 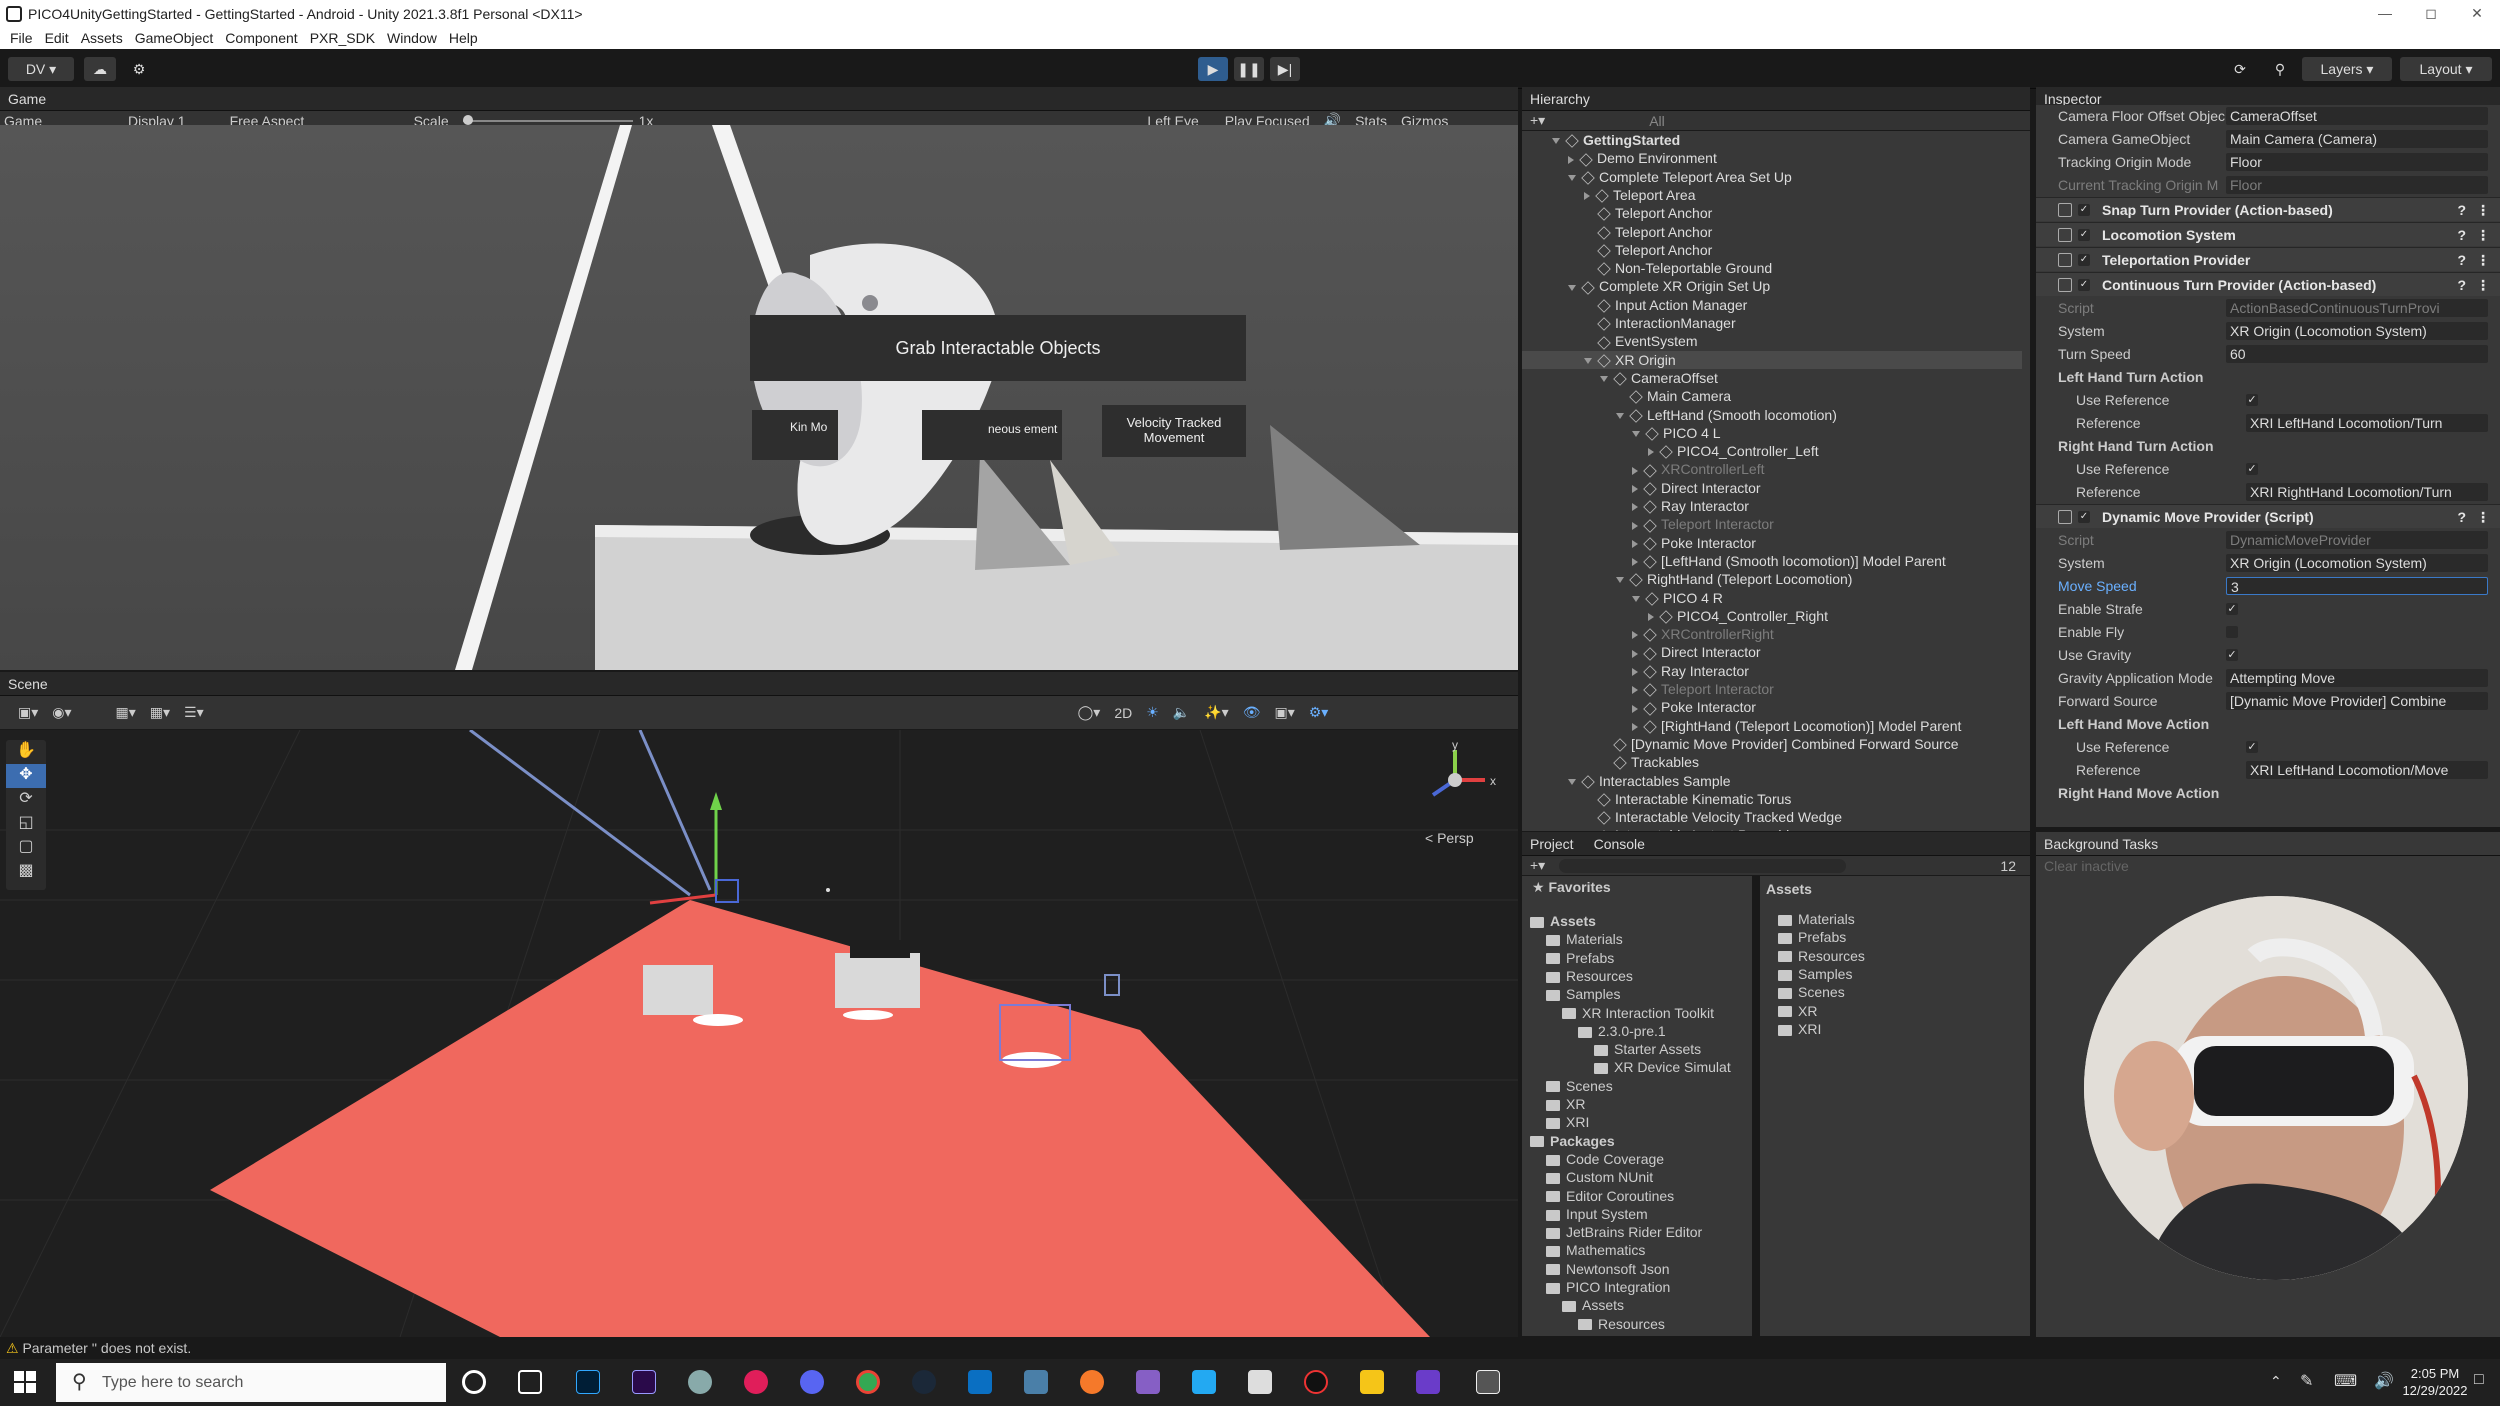 I want to click on menu-item-gameobject: GameObject, so click(x=174, y=38).